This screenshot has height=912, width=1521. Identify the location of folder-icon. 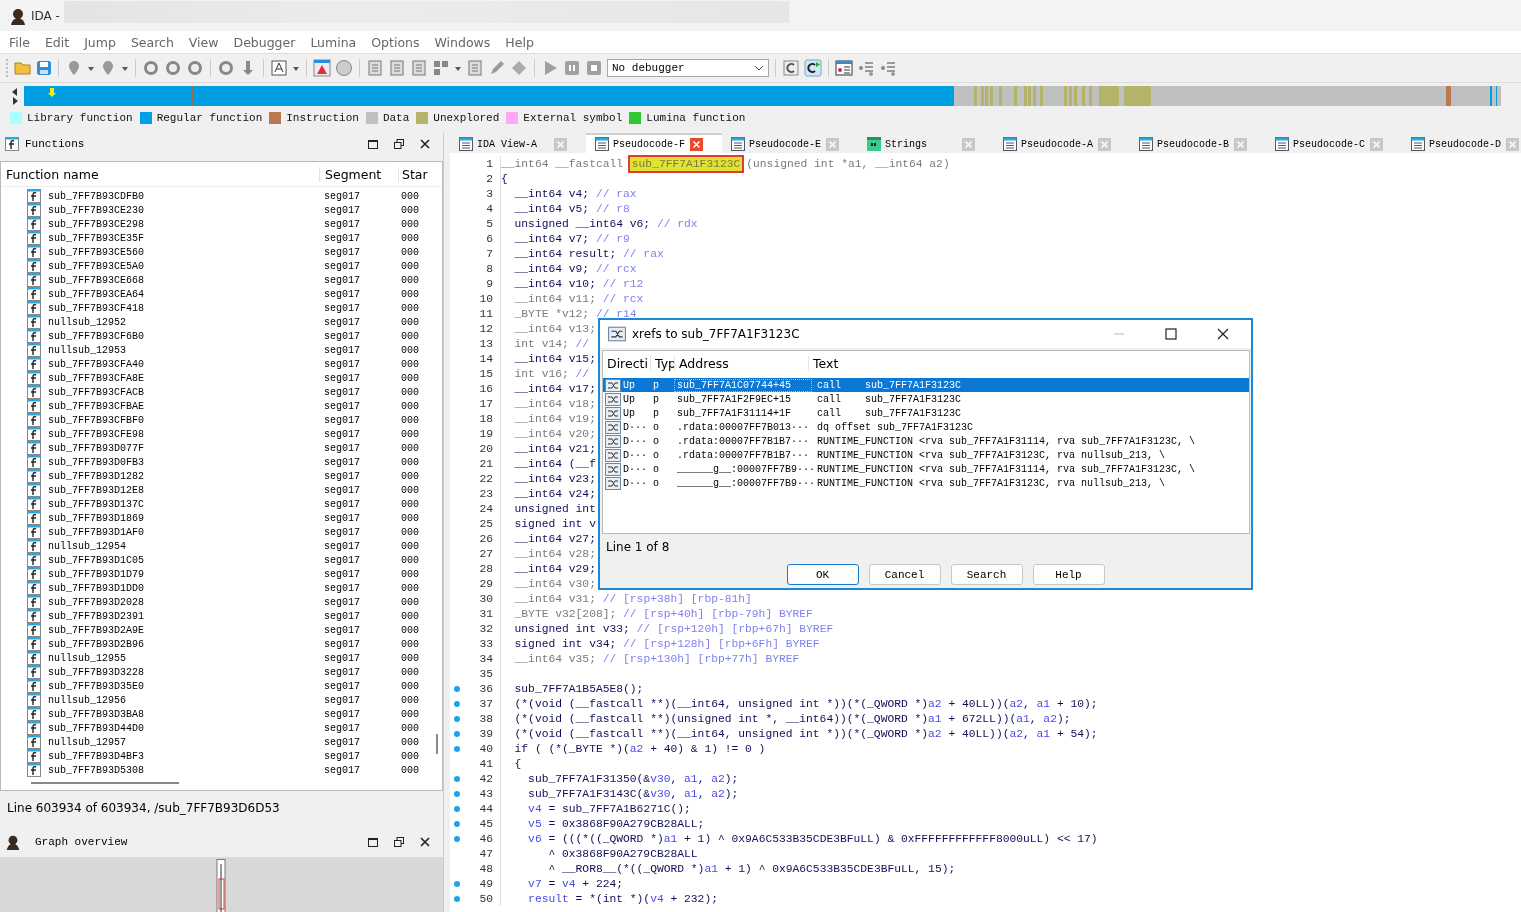
(23, 68).